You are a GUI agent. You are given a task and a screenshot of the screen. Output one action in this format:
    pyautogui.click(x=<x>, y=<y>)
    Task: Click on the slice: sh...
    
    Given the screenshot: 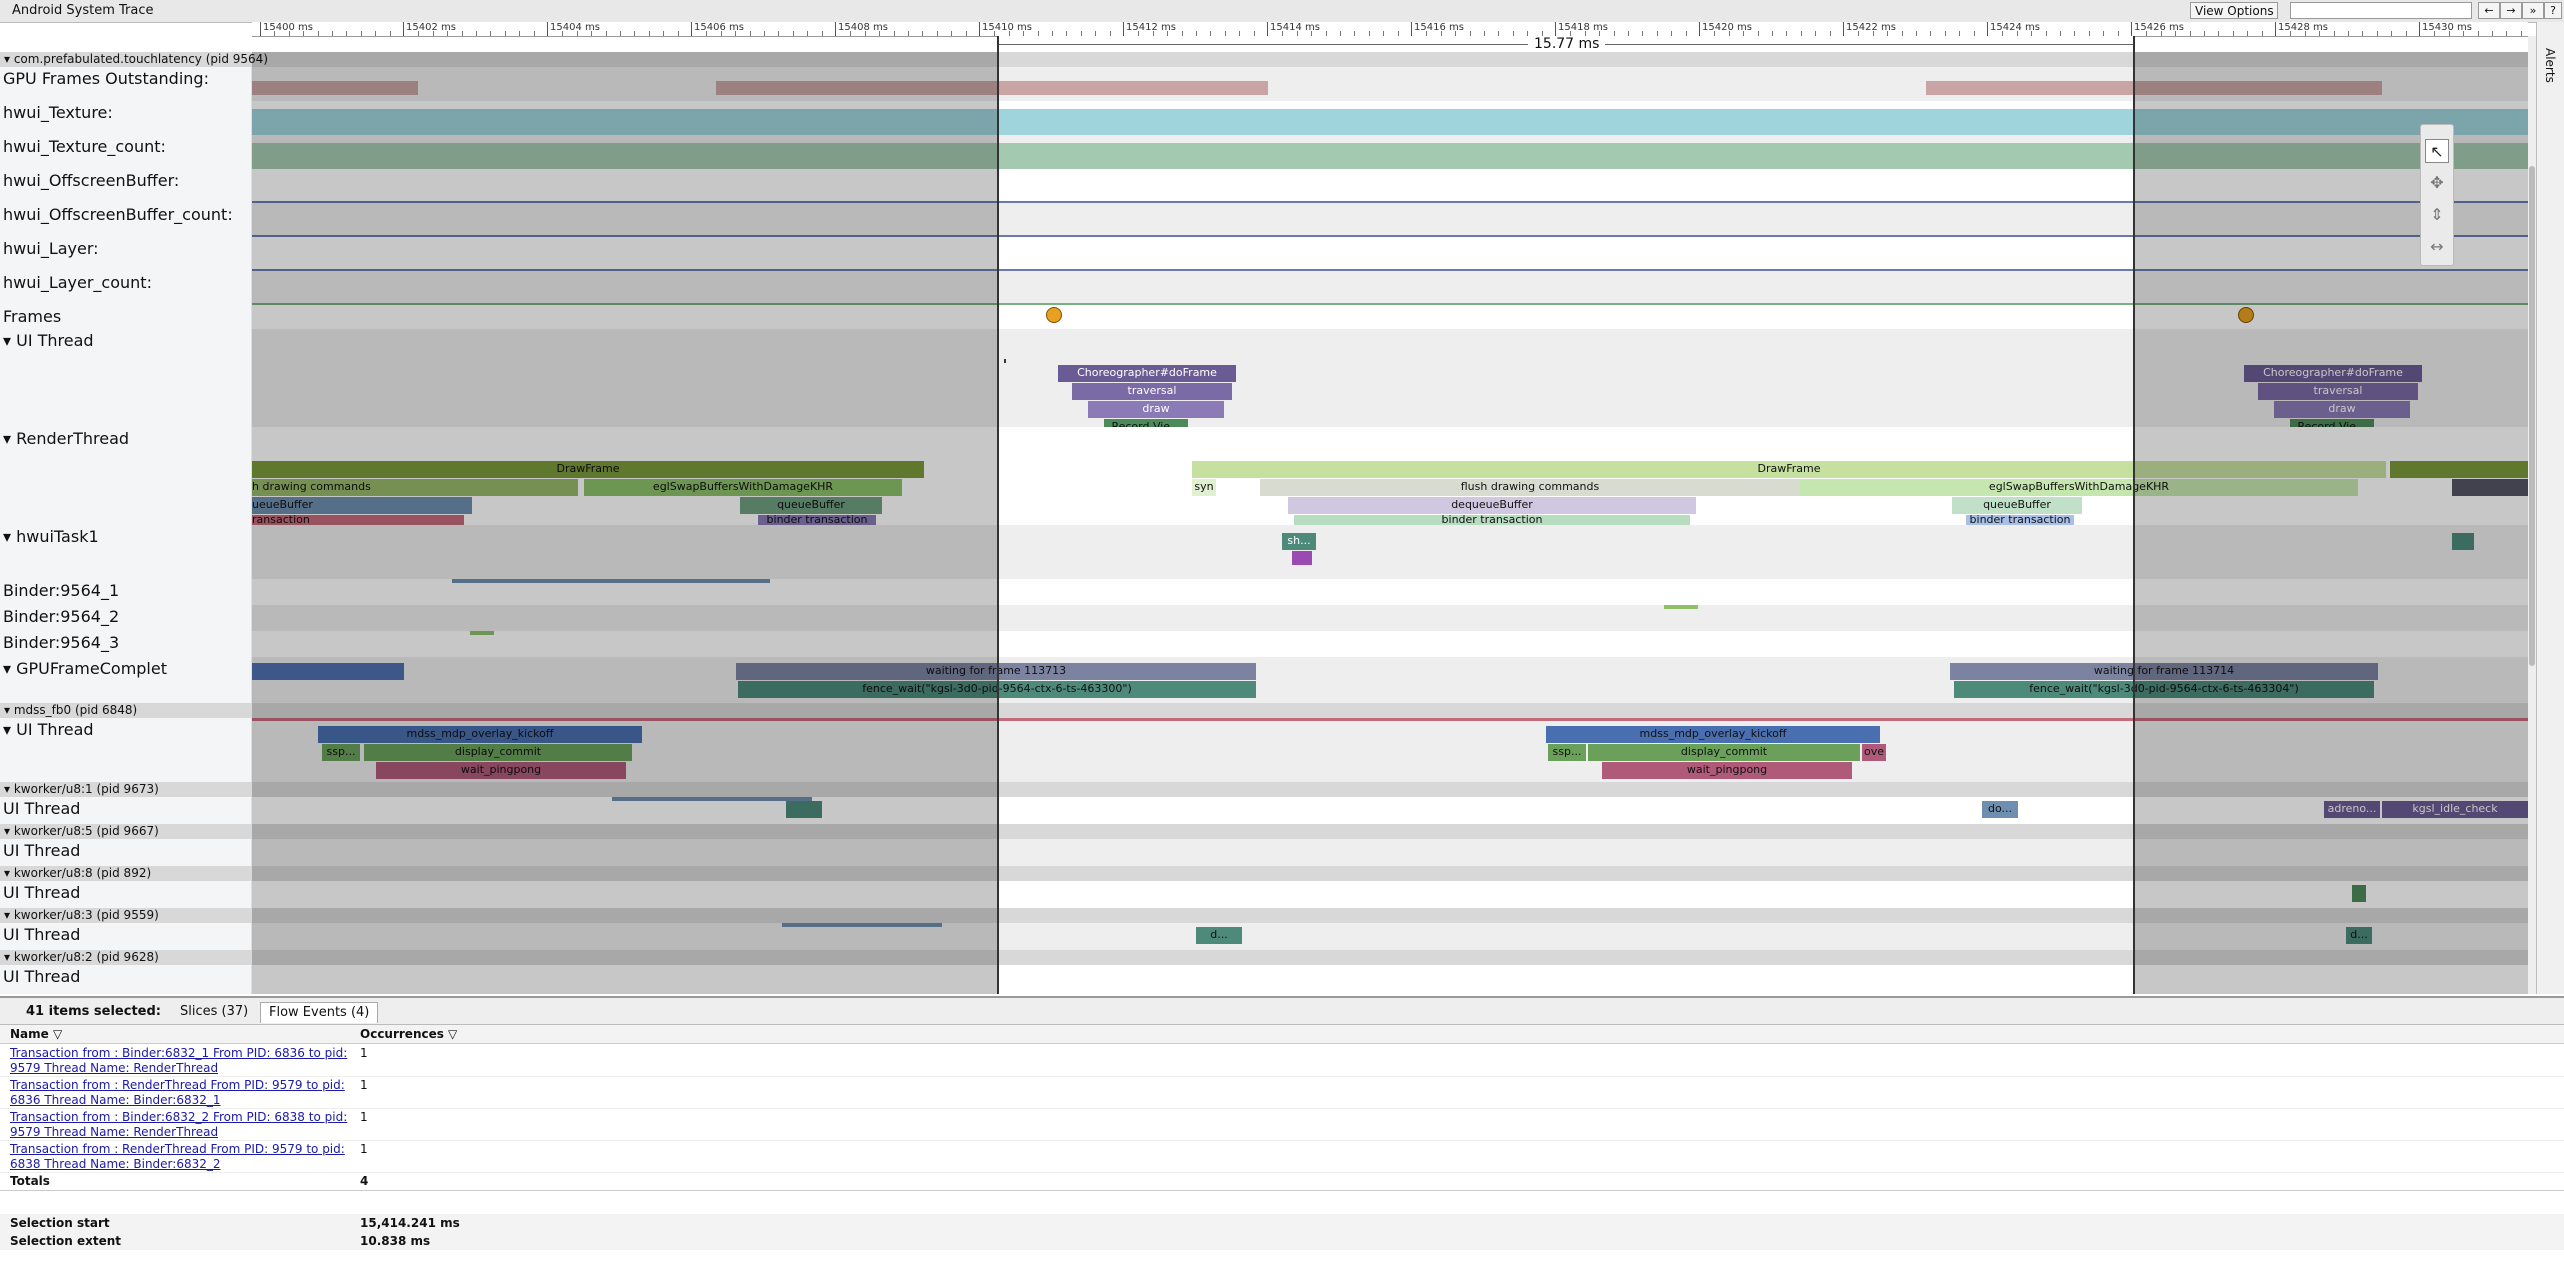 What is the action you would take?
    pyautogui.click(x=1299, y=541)
    